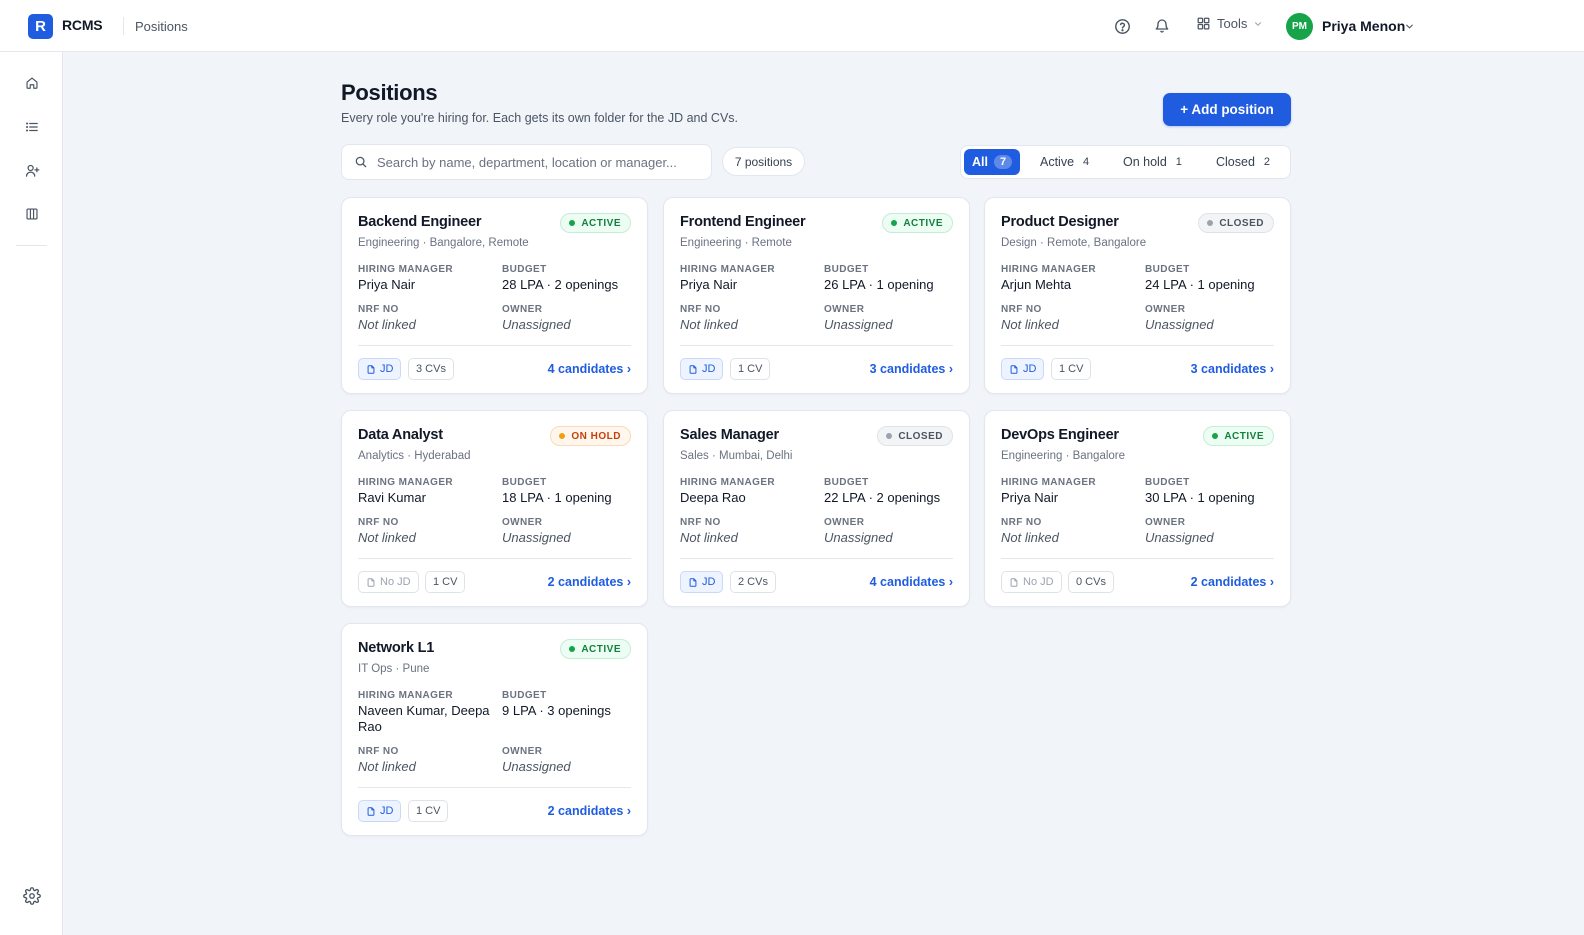 The image size is (1584, 935). What do you see at coordinates (396, 648) in the screenshot?
I see `position-title: Network L1` at bounding box center [396, 648].